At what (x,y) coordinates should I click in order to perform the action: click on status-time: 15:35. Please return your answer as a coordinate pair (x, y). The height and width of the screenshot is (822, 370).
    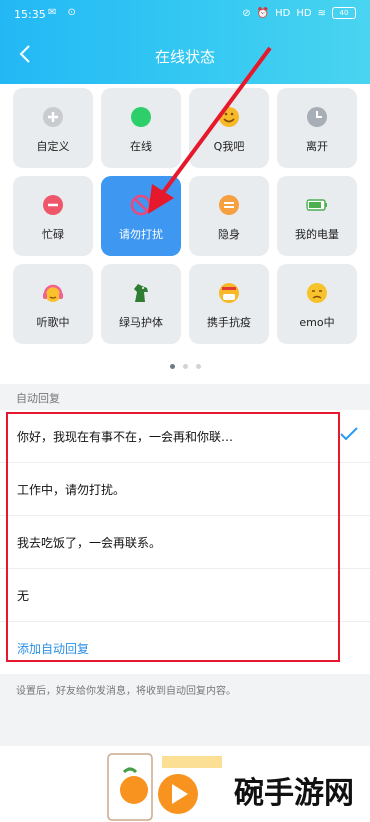
    Looking at the image, I should click on (30, 14).